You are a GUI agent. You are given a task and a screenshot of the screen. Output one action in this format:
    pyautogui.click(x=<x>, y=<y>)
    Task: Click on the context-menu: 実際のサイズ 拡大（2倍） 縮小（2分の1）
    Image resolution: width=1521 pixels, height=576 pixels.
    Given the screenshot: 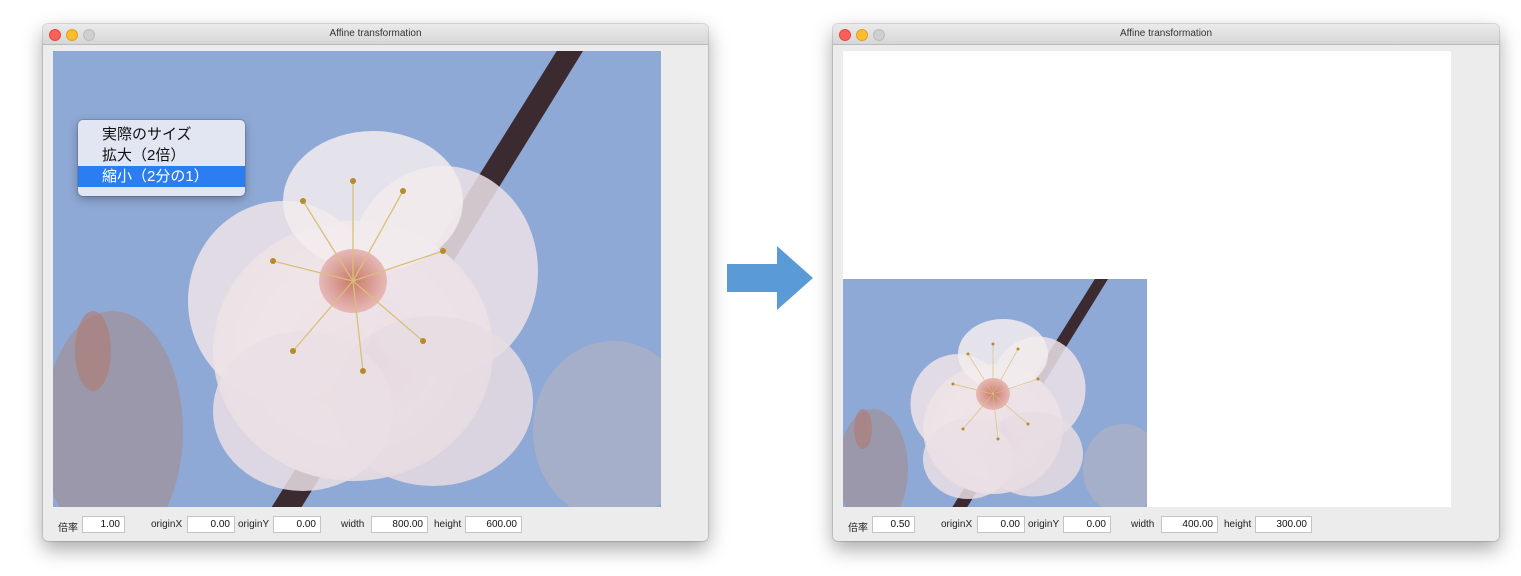 What is the action you would take?
    pyautogui.click(x=161, y=158)
    